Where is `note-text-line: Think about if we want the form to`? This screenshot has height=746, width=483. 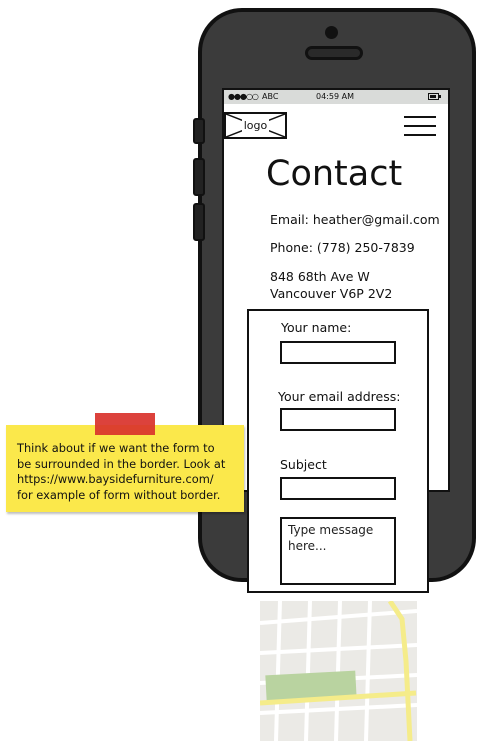 note-text-line: Think about if we want the form to is located at coordinates (116, 448).